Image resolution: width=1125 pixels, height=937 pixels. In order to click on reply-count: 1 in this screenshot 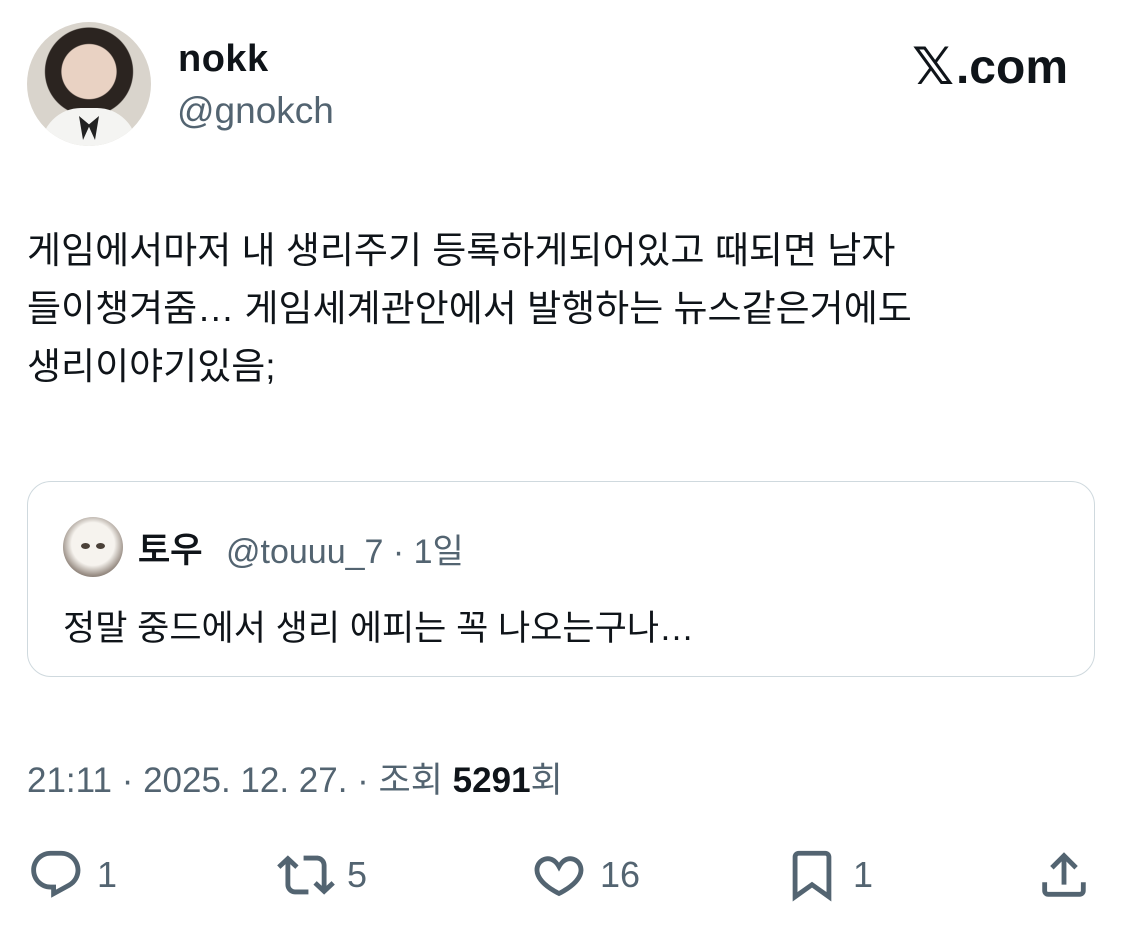, I will do `click(107, 874)`.